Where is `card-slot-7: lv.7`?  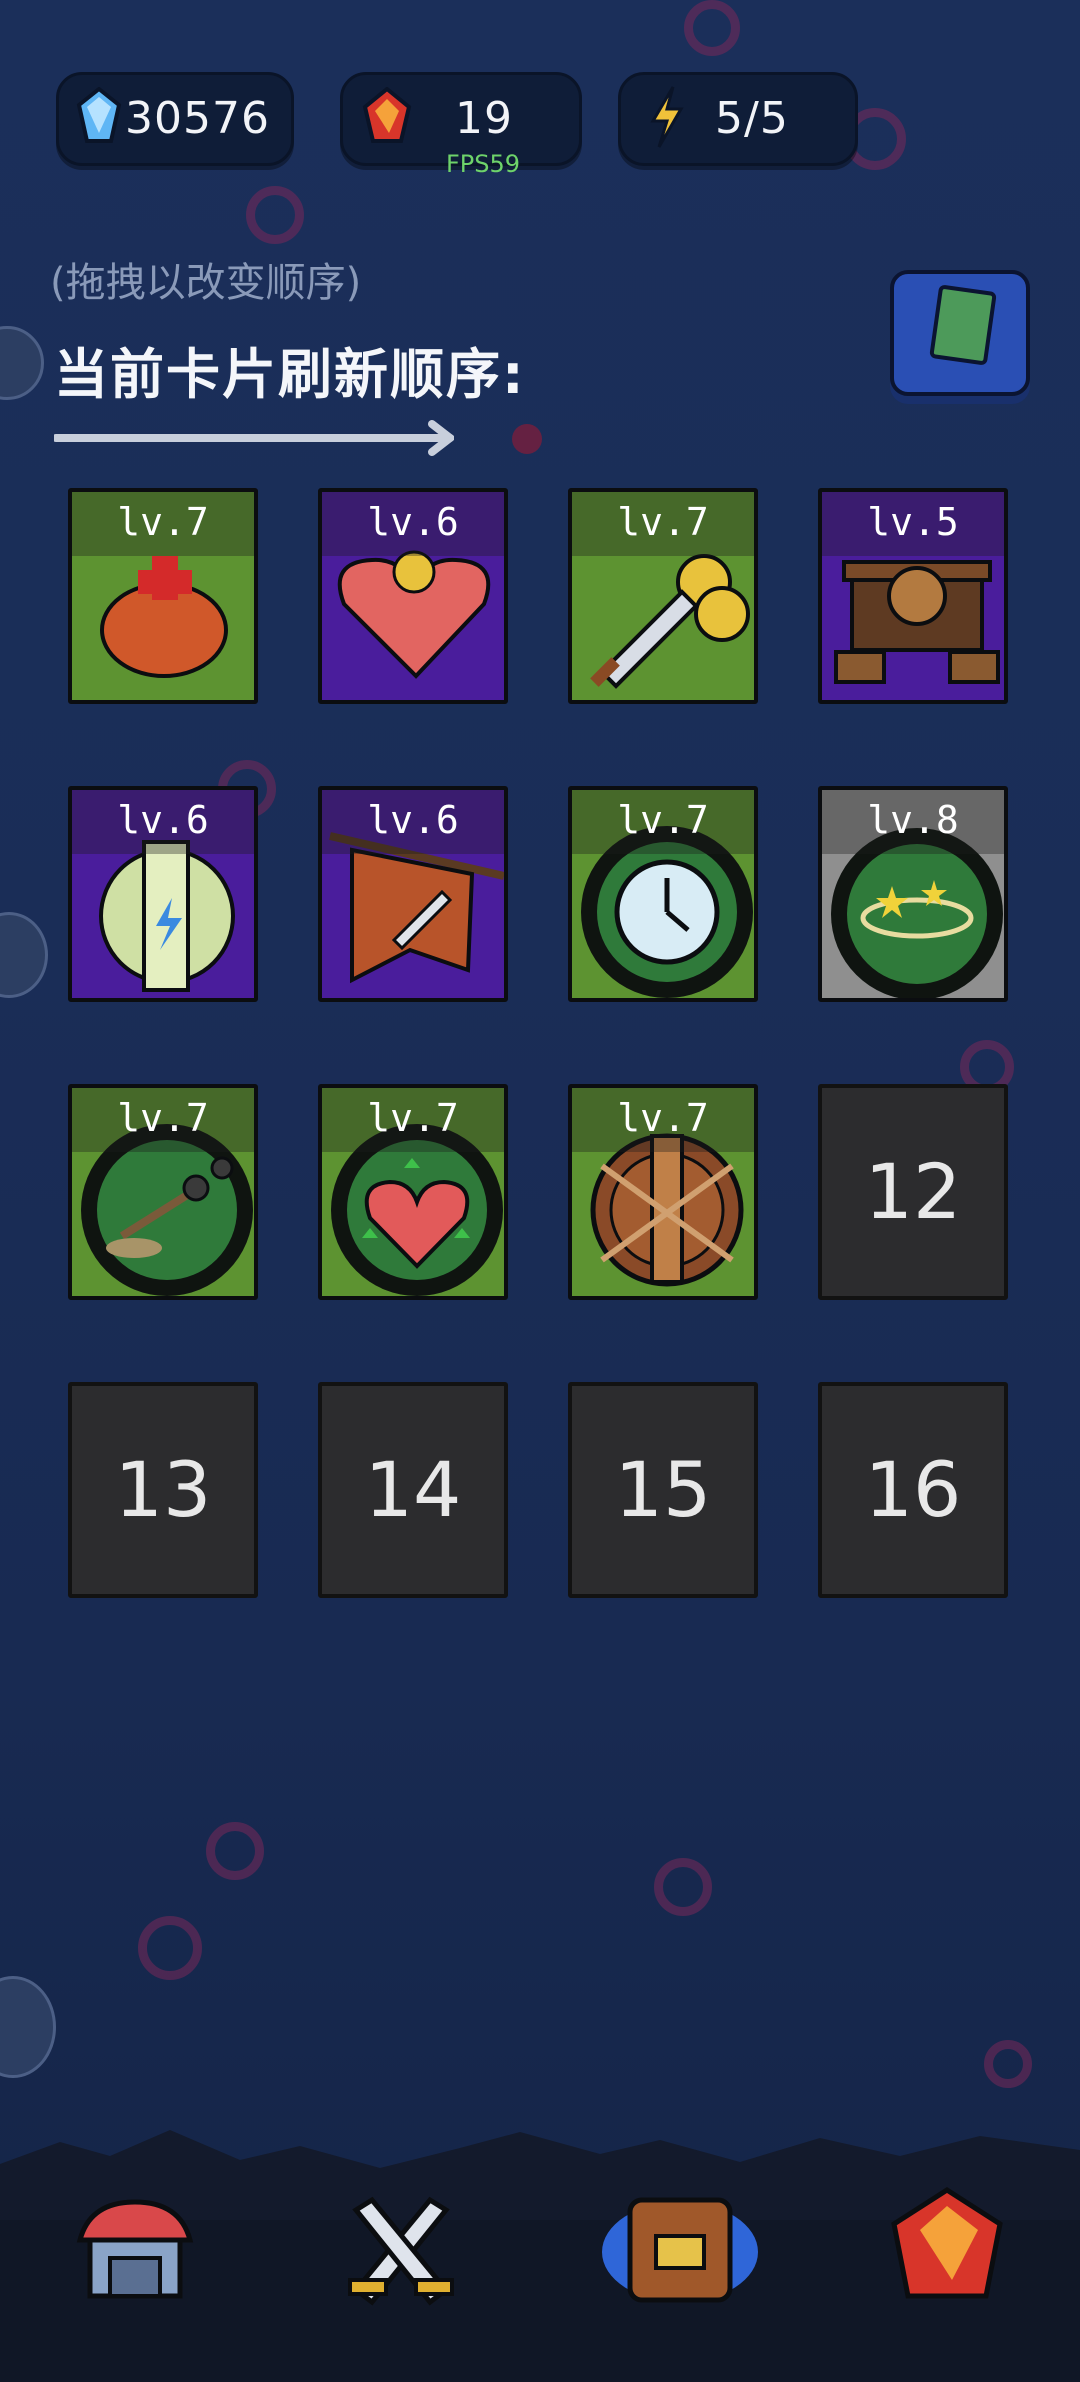
card-slot-7: lv.7 is located at coordinates (663, 894).